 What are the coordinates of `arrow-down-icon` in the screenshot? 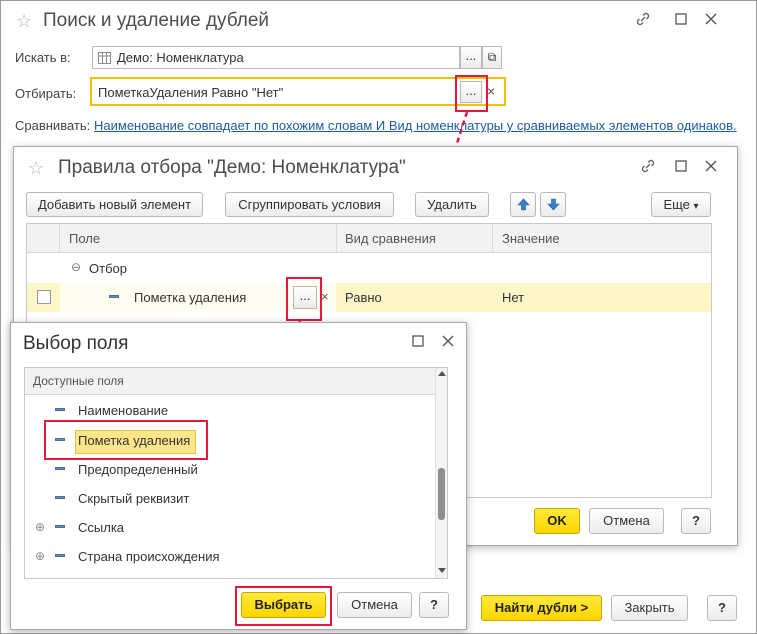 It's located at (553, 204).